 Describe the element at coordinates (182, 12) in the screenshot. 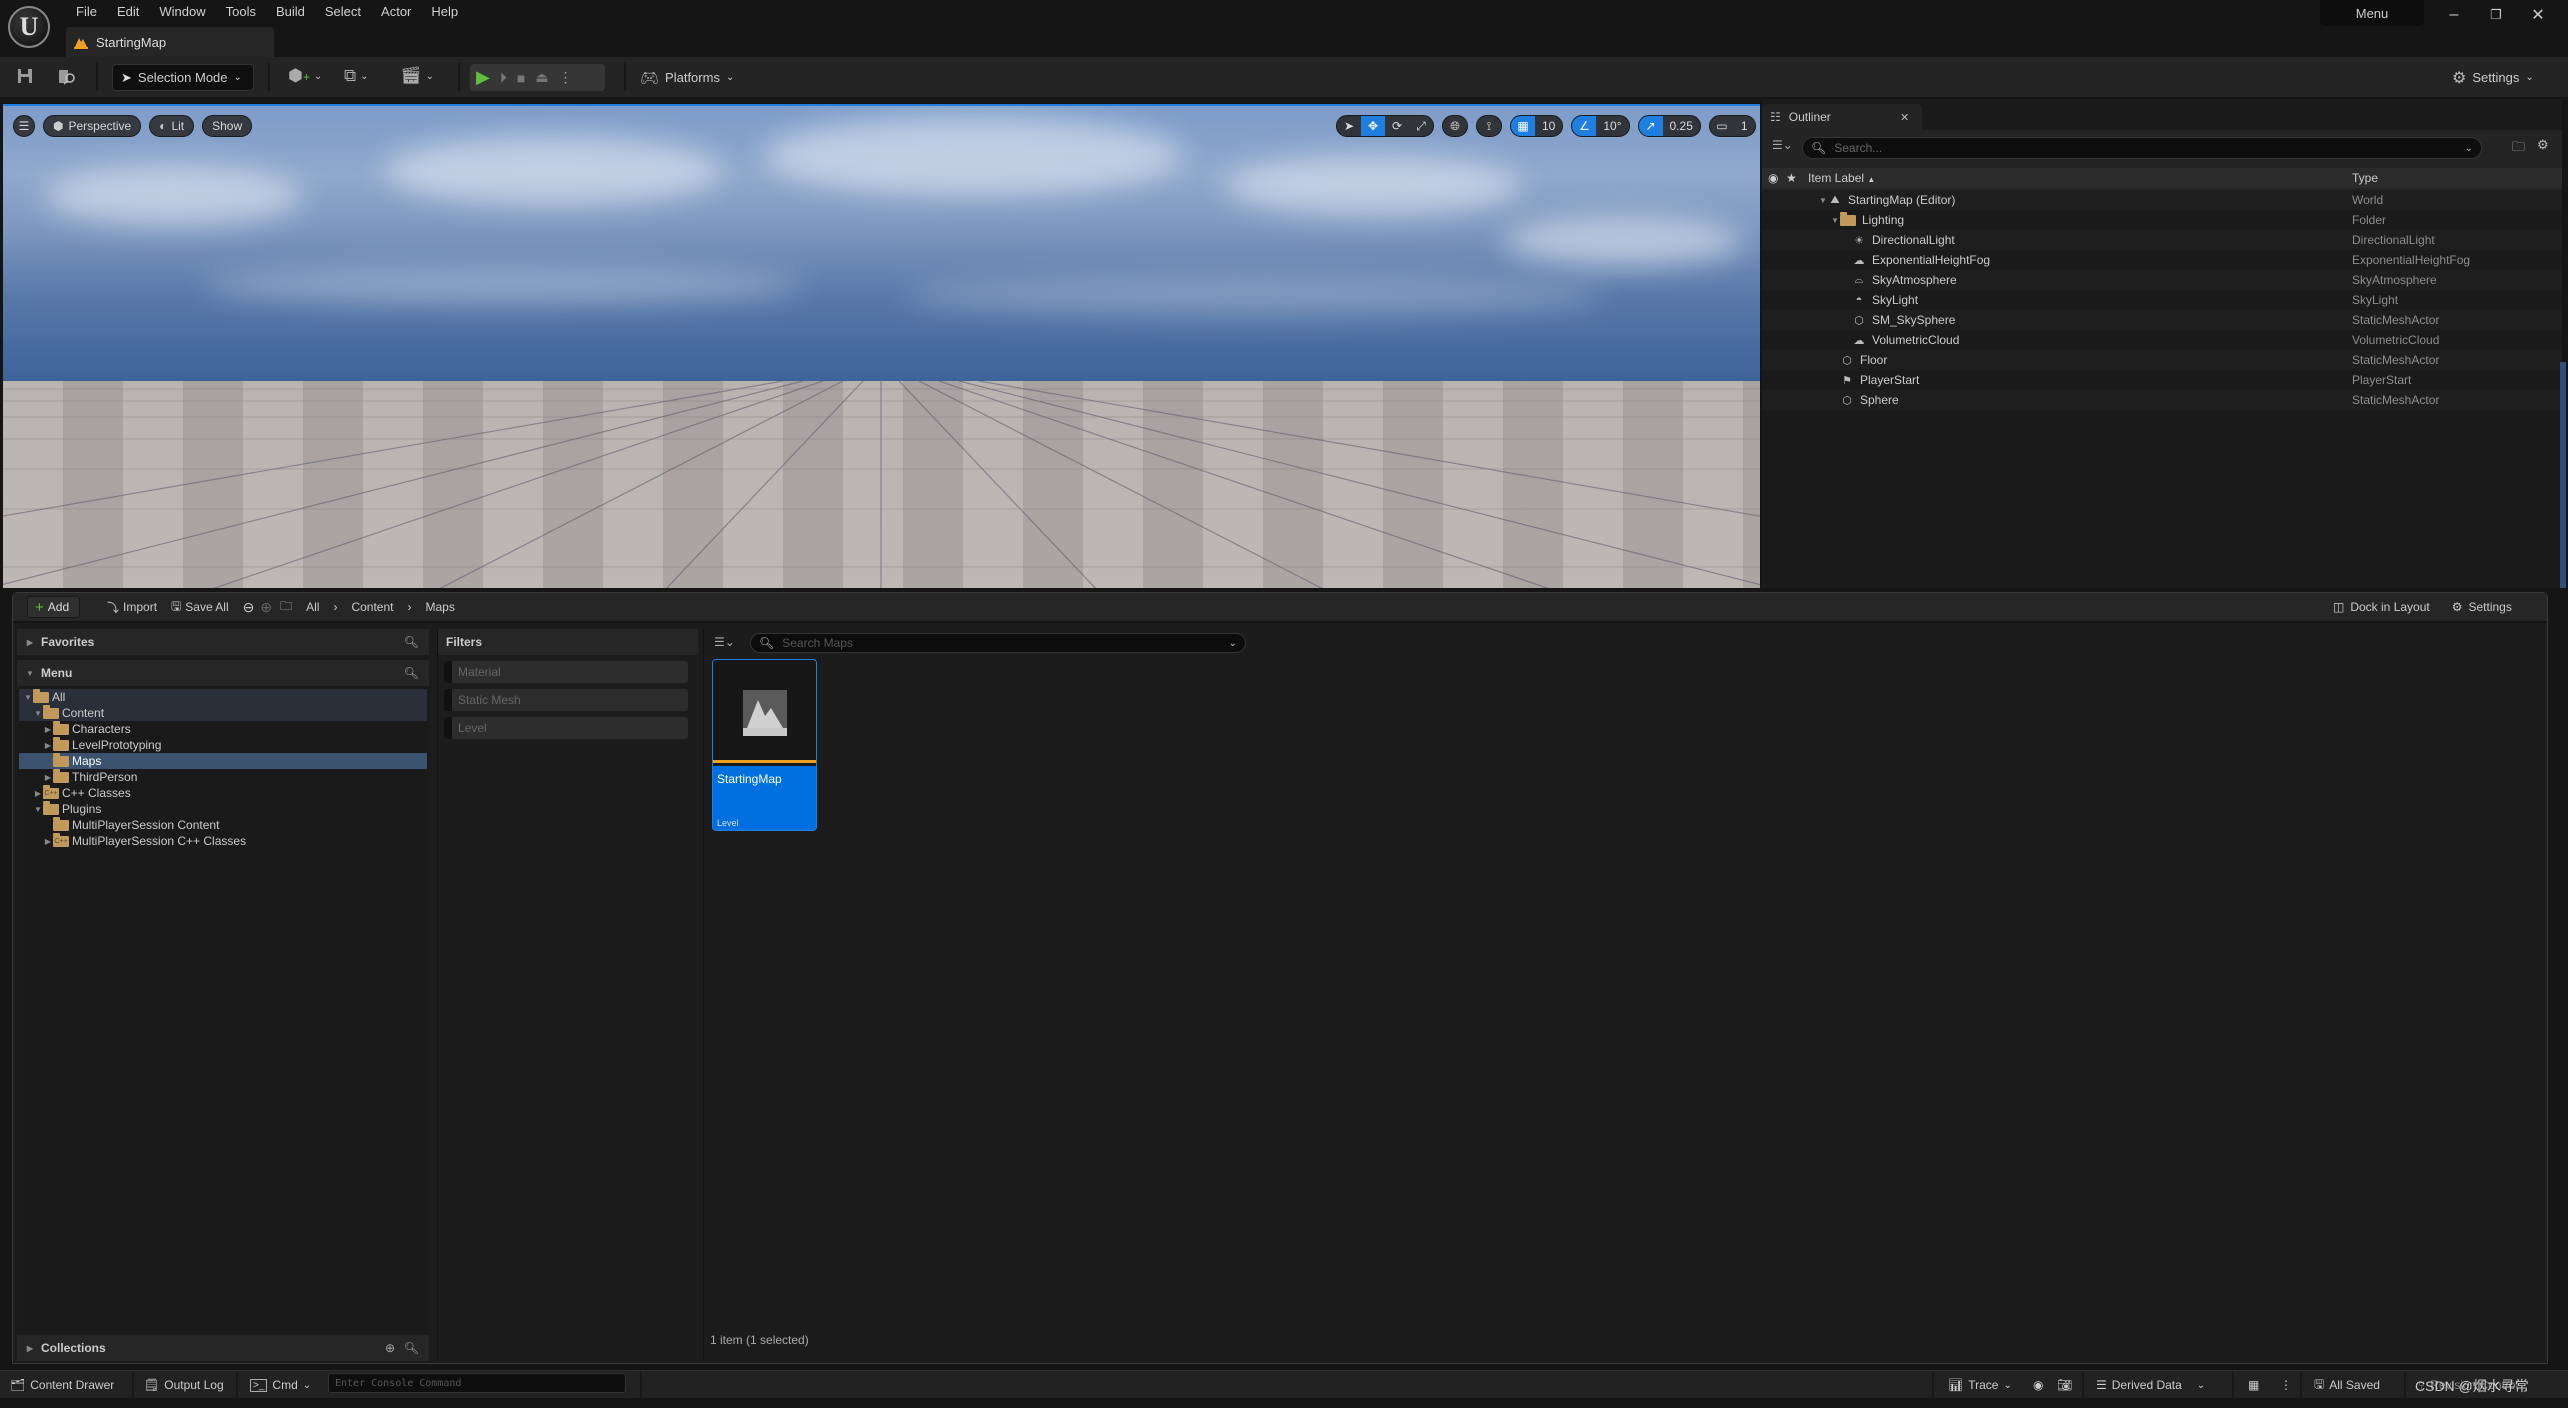

I see `menu-window: Window` at that location.